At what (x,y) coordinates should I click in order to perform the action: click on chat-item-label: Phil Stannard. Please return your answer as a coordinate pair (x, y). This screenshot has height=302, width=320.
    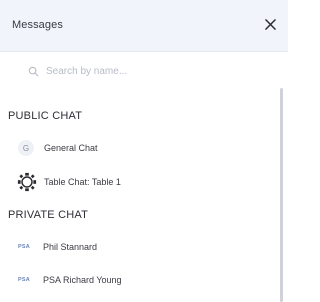
    Looking at the image, I should click on (70, 247).